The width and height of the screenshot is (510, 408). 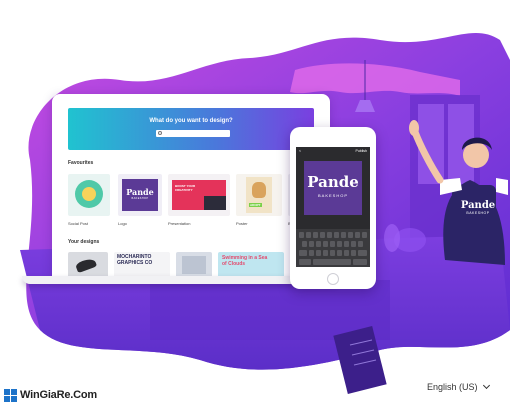 What do you see at coordinates (300, 151) in the screenshot?
I see `phone-back-button: <` at bounding box center [300, 151].